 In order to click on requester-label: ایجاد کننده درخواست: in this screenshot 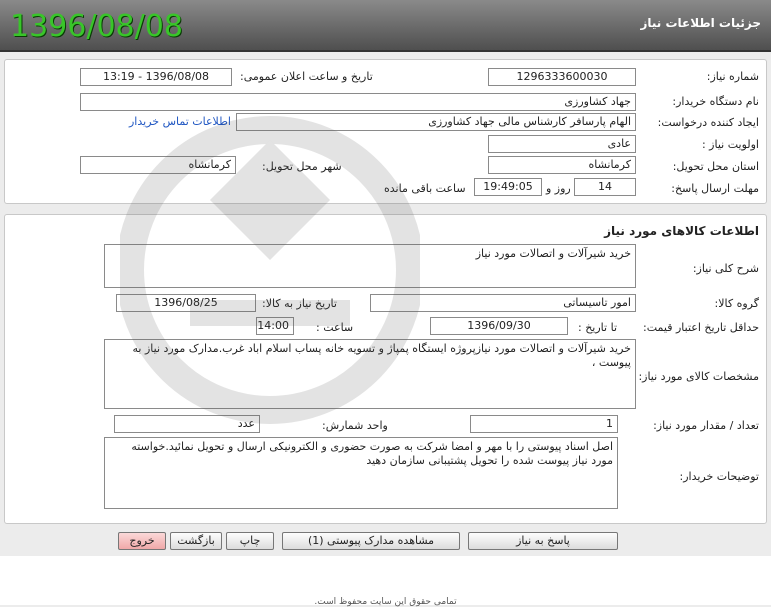, I will do `click(708, 122)`.